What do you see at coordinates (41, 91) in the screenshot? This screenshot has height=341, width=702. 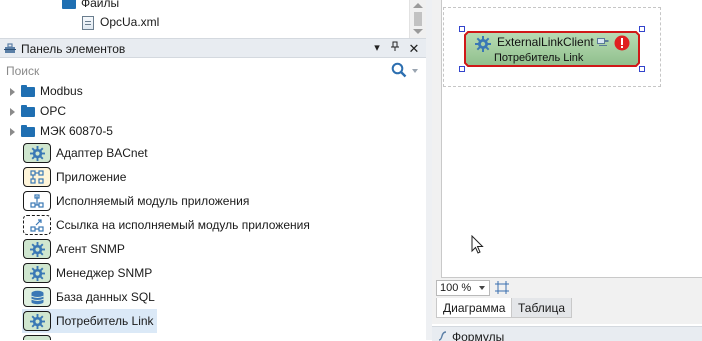 I see `group-modbus: Modbus` at bounding box center [41, 91].